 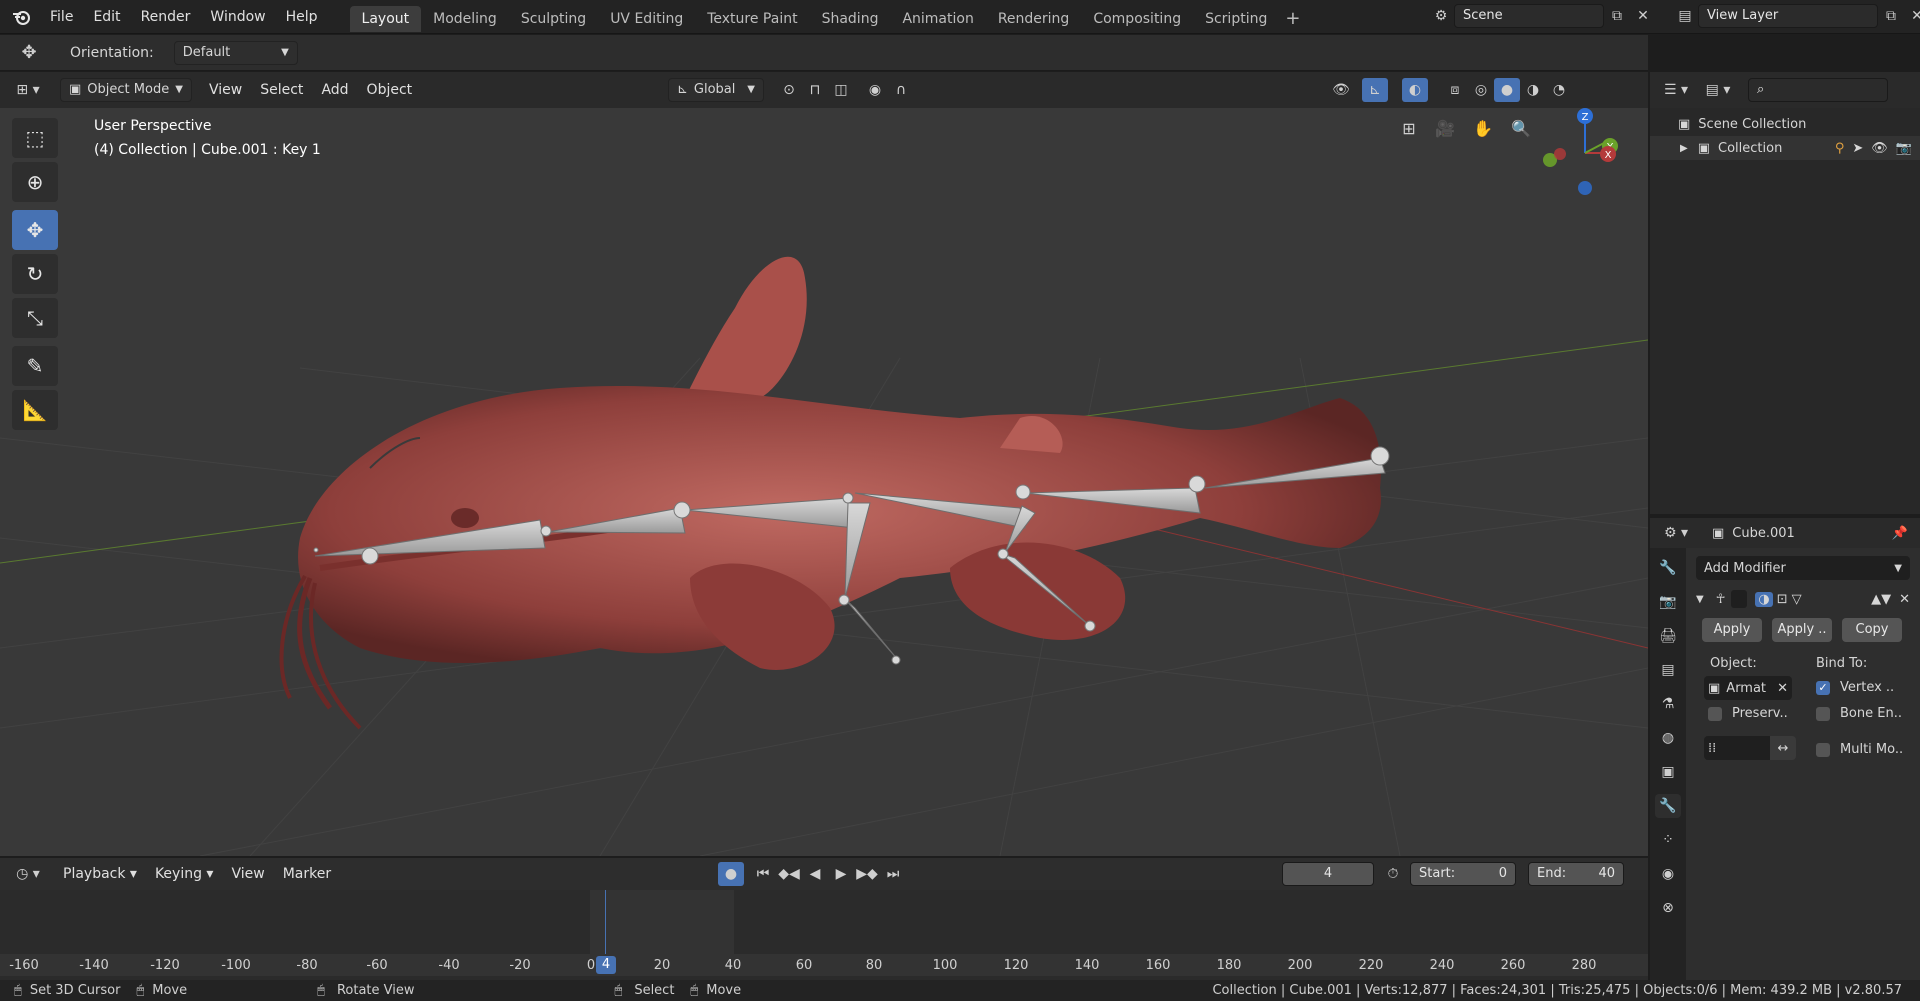 I want to click on apply-button: Apply, so click(x=1732, y=630).